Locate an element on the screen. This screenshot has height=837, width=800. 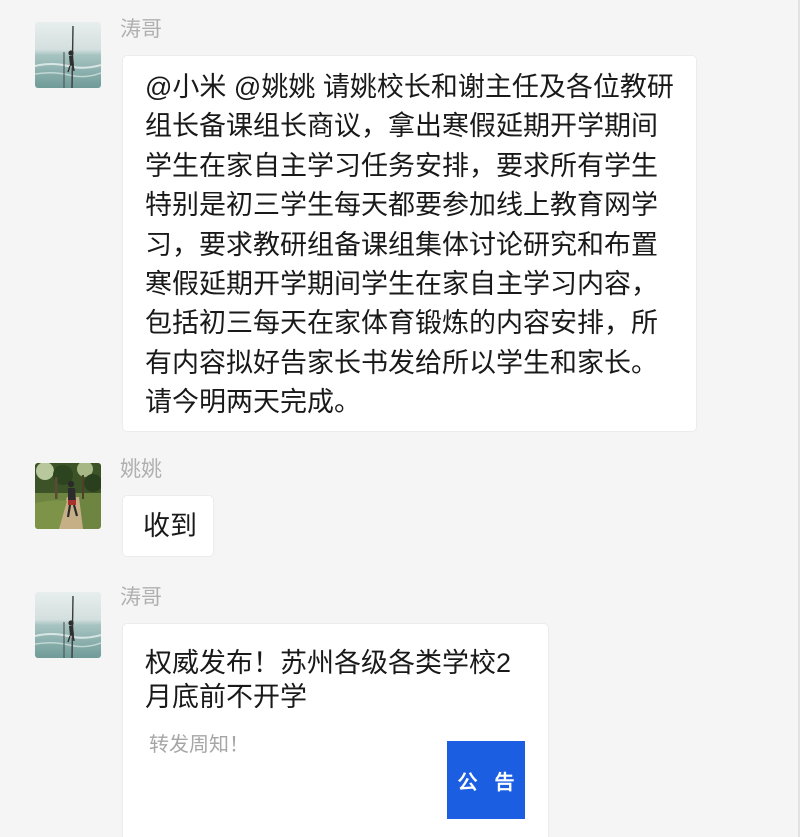
park-runner-avatar-icon is located at coordinates (68, 496).